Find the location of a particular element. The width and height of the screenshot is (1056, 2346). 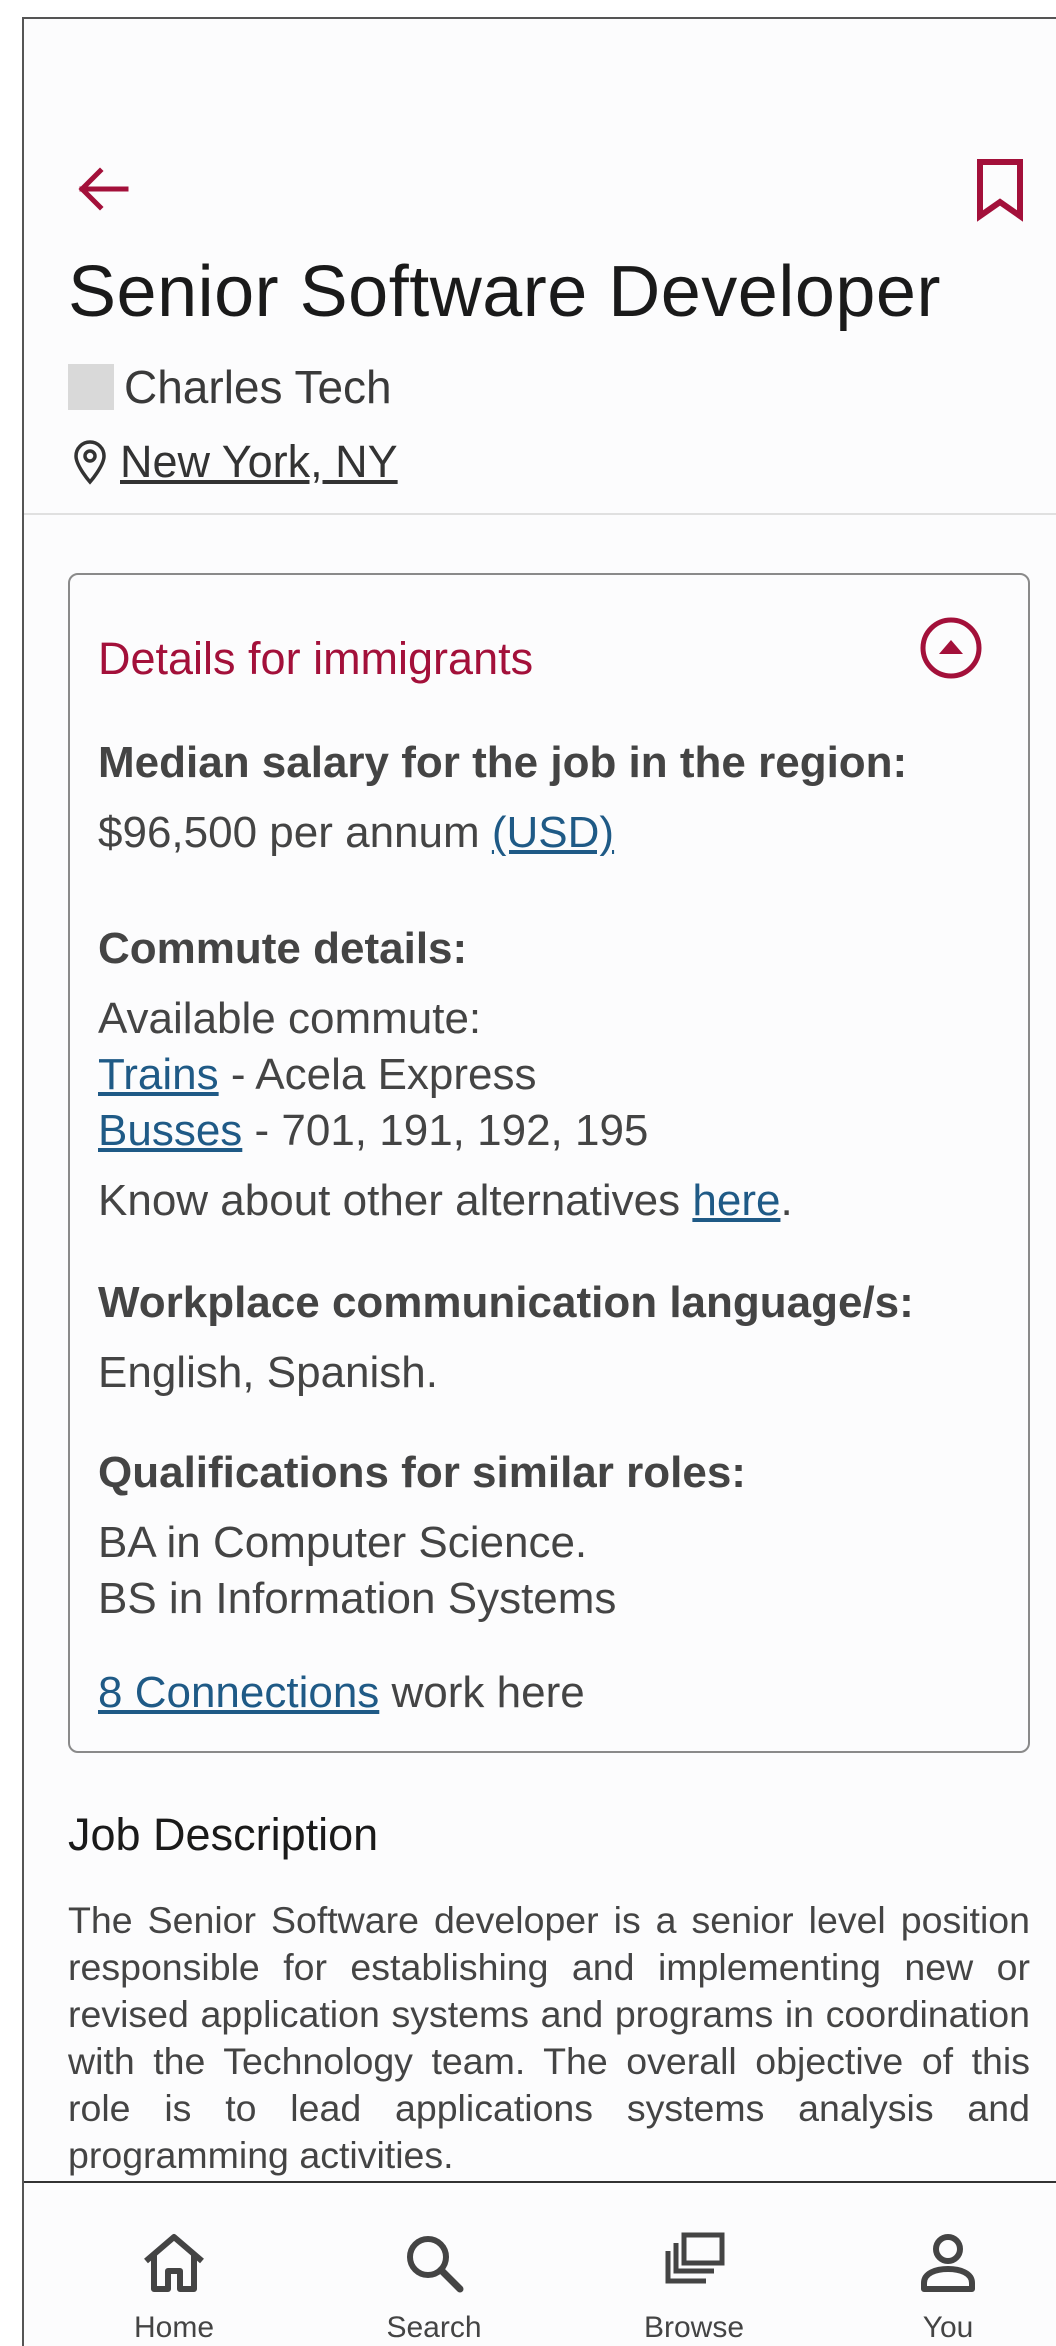

alternatives-suffix: . is located at coordinates (786, 1200).